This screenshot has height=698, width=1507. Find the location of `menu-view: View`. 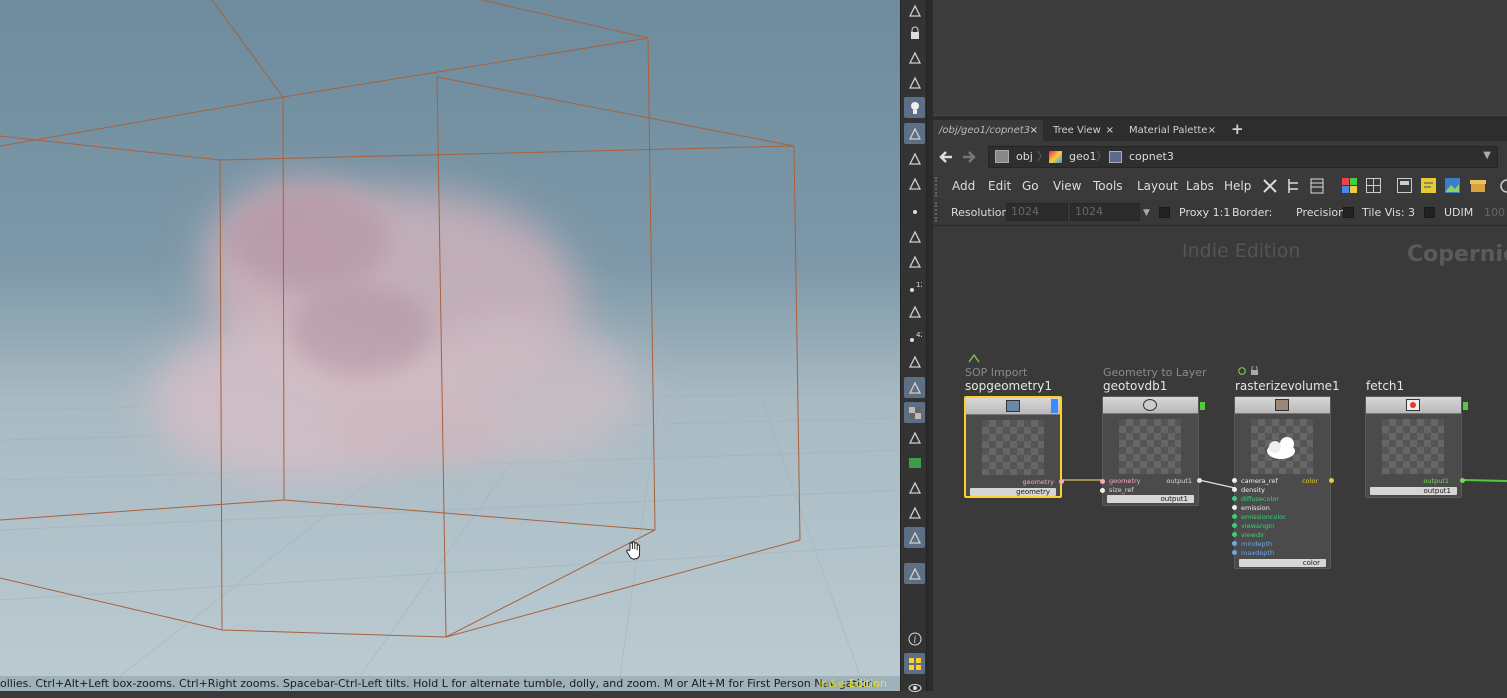

menu-view: View is located at coordinates (1067, 186).